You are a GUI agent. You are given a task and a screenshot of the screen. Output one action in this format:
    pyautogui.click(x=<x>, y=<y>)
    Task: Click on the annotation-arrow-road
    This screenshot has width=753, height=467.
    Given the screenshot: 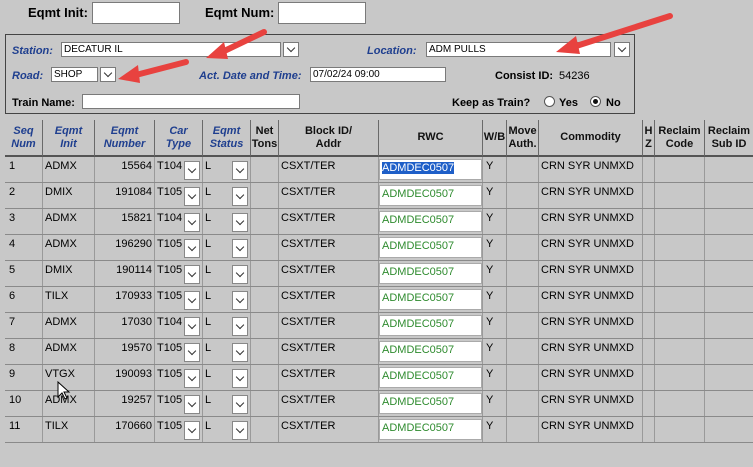 What is the action you would take?
    pyautogui.click(x=153, y=71)
    